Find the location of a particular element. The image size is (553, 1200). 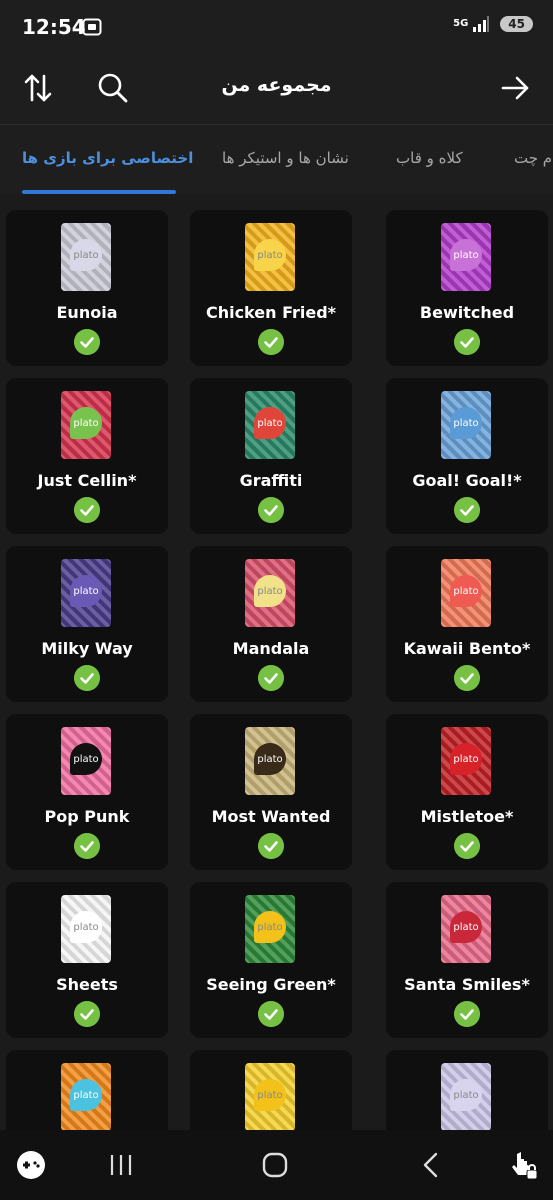

item-card: plato Milky Way is located at coordinates (87, 624).